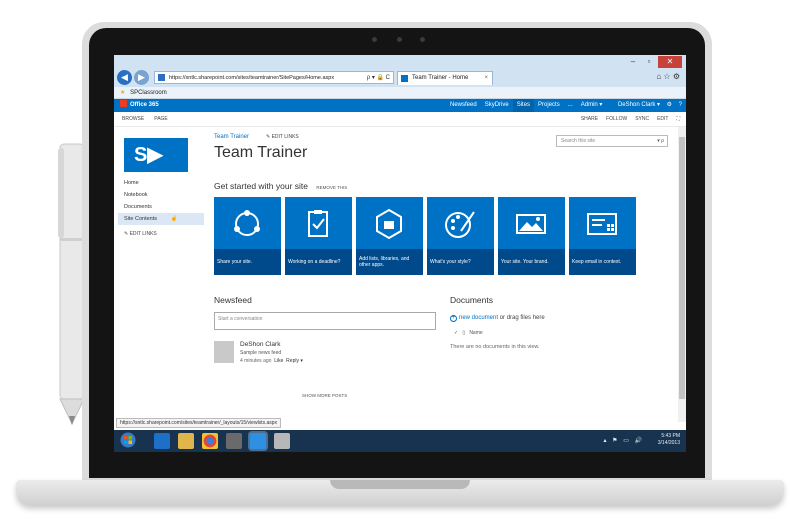 The image size is (800, 529). I want to click on chrome-taskbar-icon, so click(210, 441).